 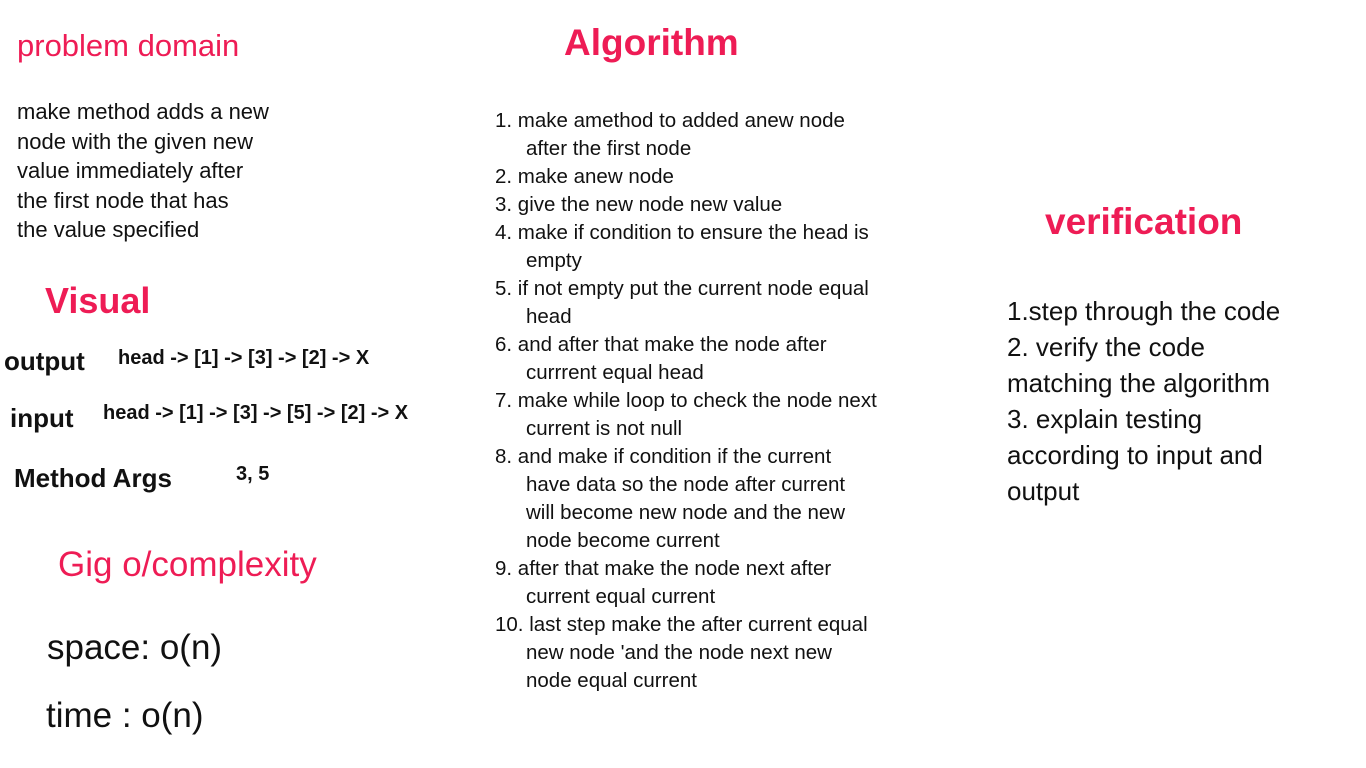 I want to click on output-value: head -> [1] -> [3] -> [2] -> X, so click(x=244, y=358).